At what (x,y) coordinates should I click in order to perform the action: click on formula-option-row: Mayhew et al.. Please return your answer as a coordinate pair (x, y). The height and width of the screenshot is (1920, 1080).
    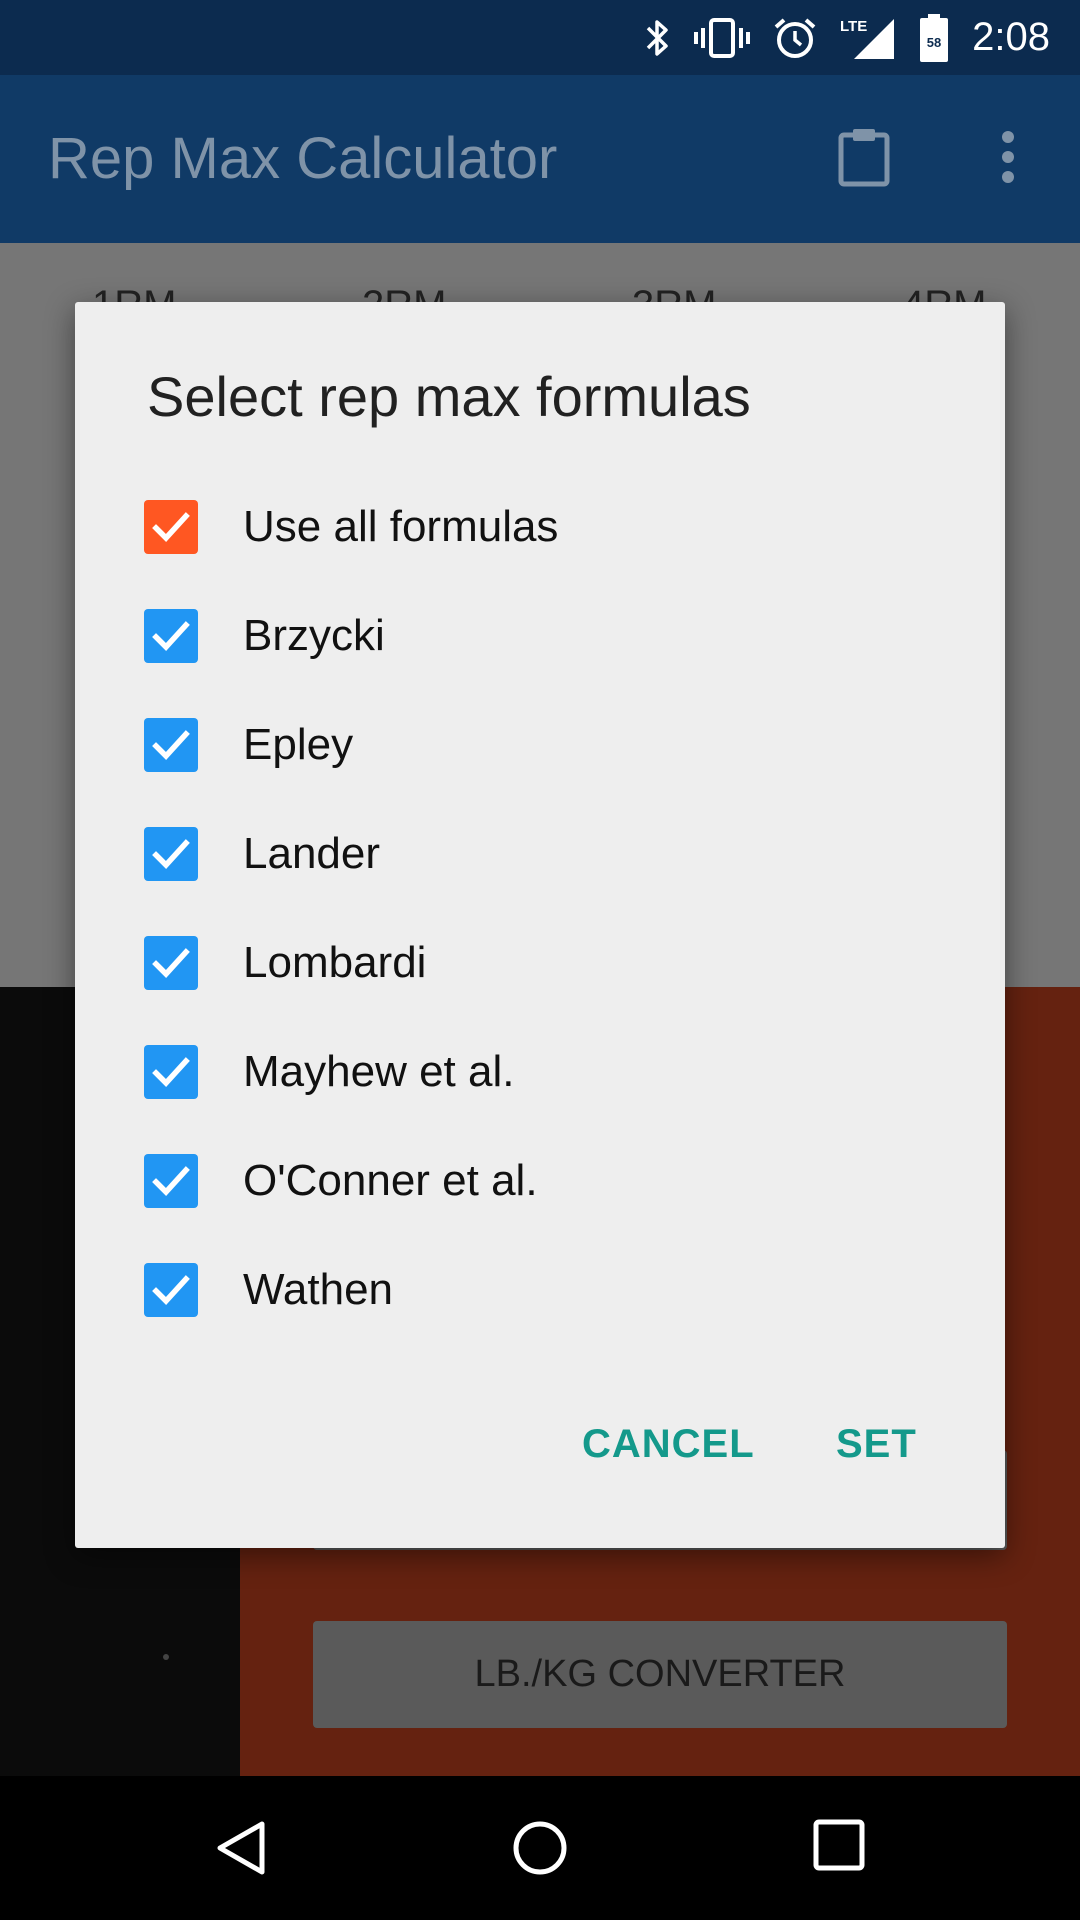
    Looking at the image, I should click on (540, 1071).